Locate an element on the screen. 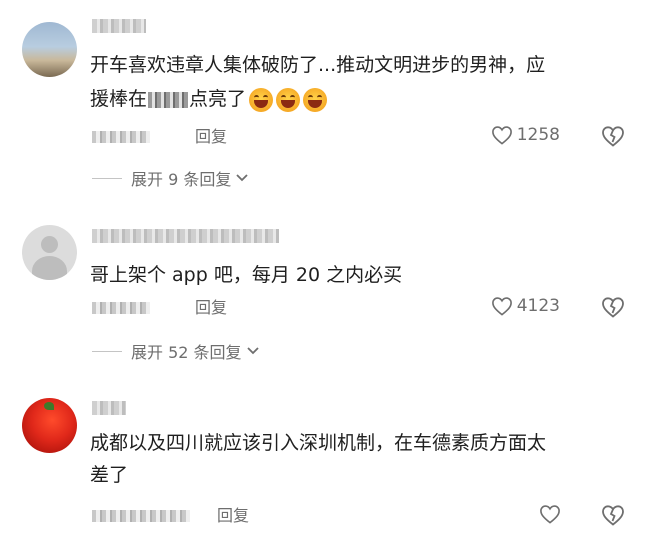 This screenshot has width=650, height=535. redacted-text is located at coordinates (168, 99).